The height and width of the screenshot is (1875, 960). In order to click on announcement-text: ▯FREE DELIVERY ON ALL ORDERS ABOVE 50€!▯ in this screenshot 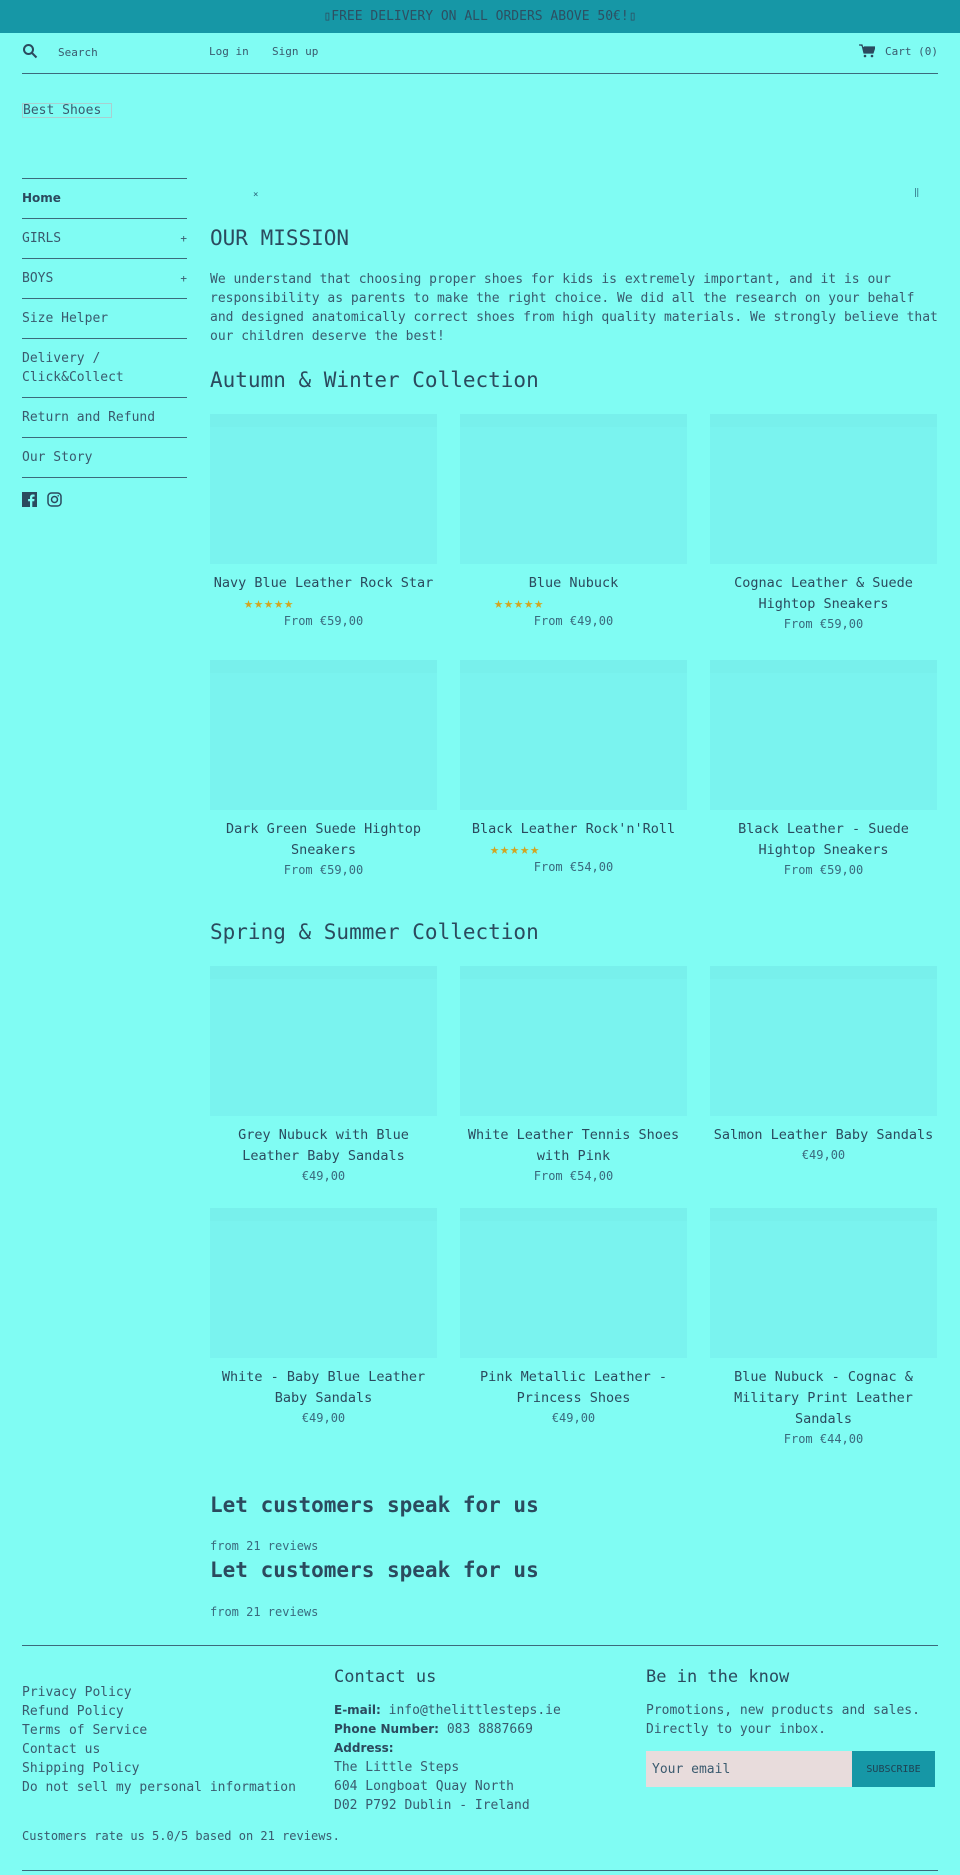, I will do `click(480, 16)`.